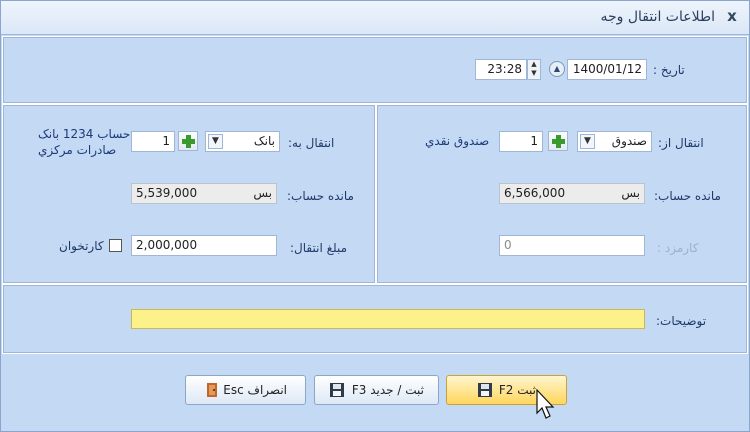 Image resolution: width=750 pixels, height=432 pixels. Describe the element at coordinates (687, 196) in the screenshot. I see `from-balance-label: مانده حساب:` at that location.